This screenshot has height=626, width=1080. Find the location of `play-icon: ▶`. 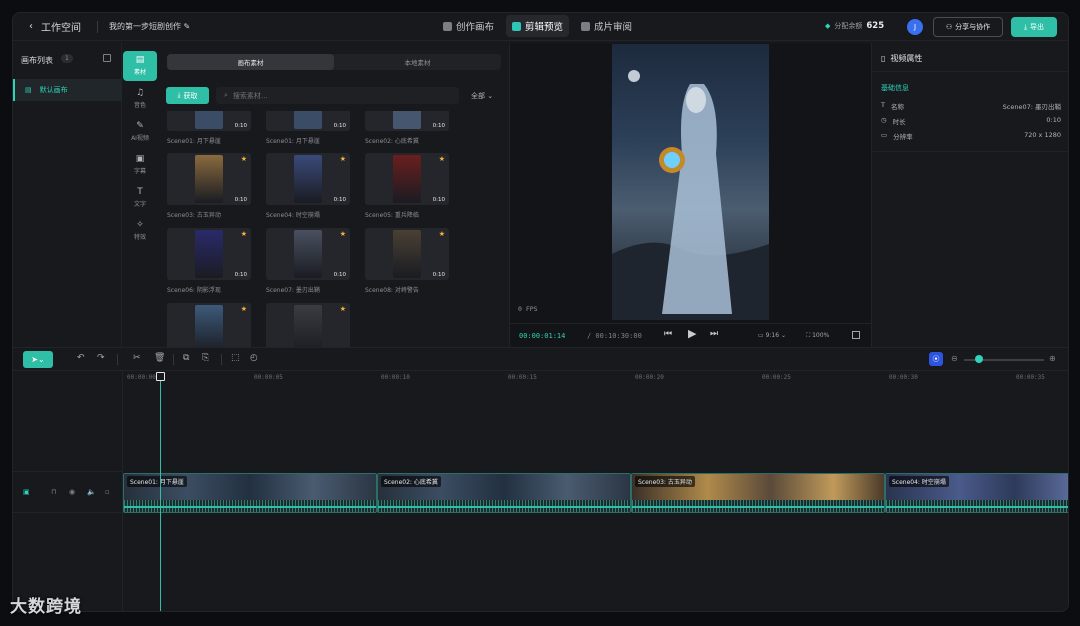

play-icon: ▶ is located at coordinates (692, 333).